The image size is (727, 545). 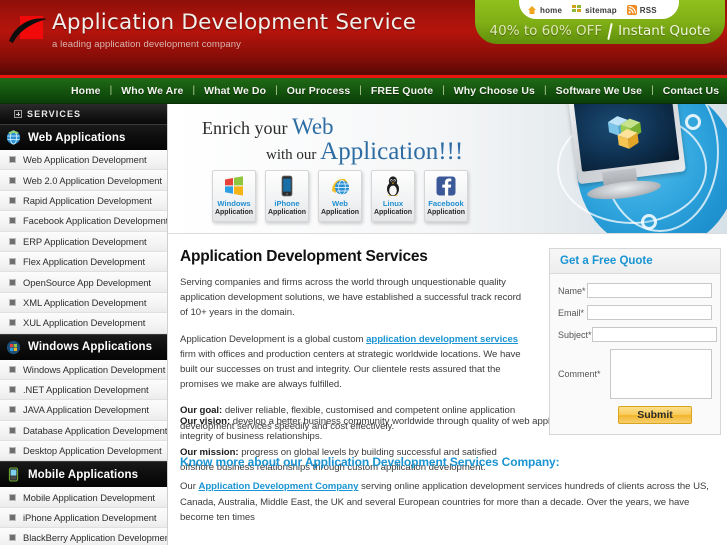 What do you see at coordinates (402, 91) in the screenshot?
I see `nav-item-free-quote: FREE Quote` at bounding box center [402, 91].